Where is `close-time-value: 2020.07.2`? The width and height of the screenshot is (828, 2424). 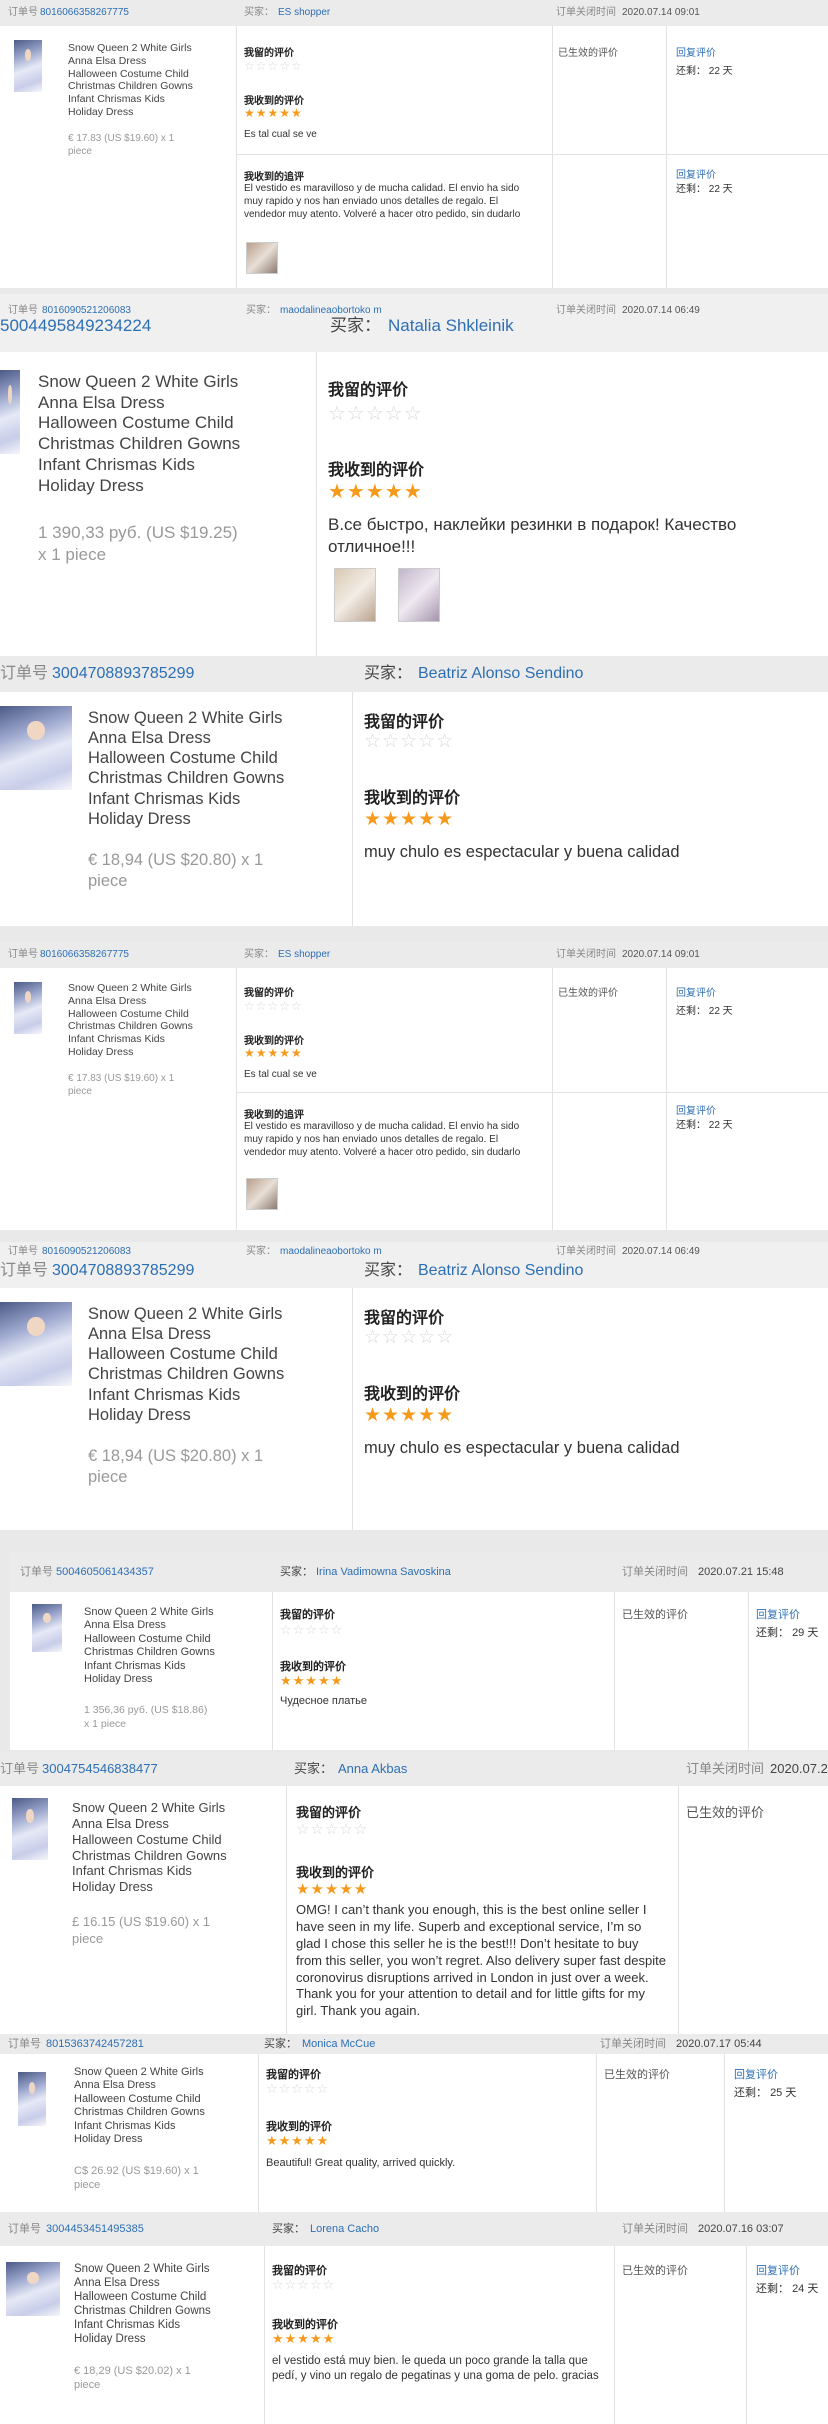 close-time-value: 2020.07.2 is located at coordinates (799, 1768).